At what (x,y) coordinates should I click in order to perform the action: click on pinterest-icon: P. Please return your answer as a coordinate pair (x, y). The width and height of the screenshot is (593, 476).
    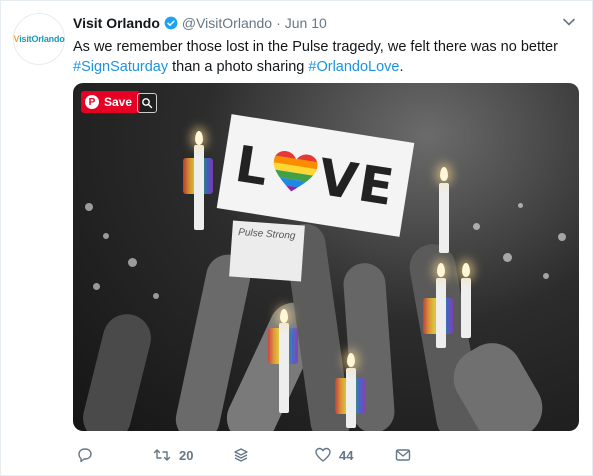
    Looking at the image, I should click on (92, 102).